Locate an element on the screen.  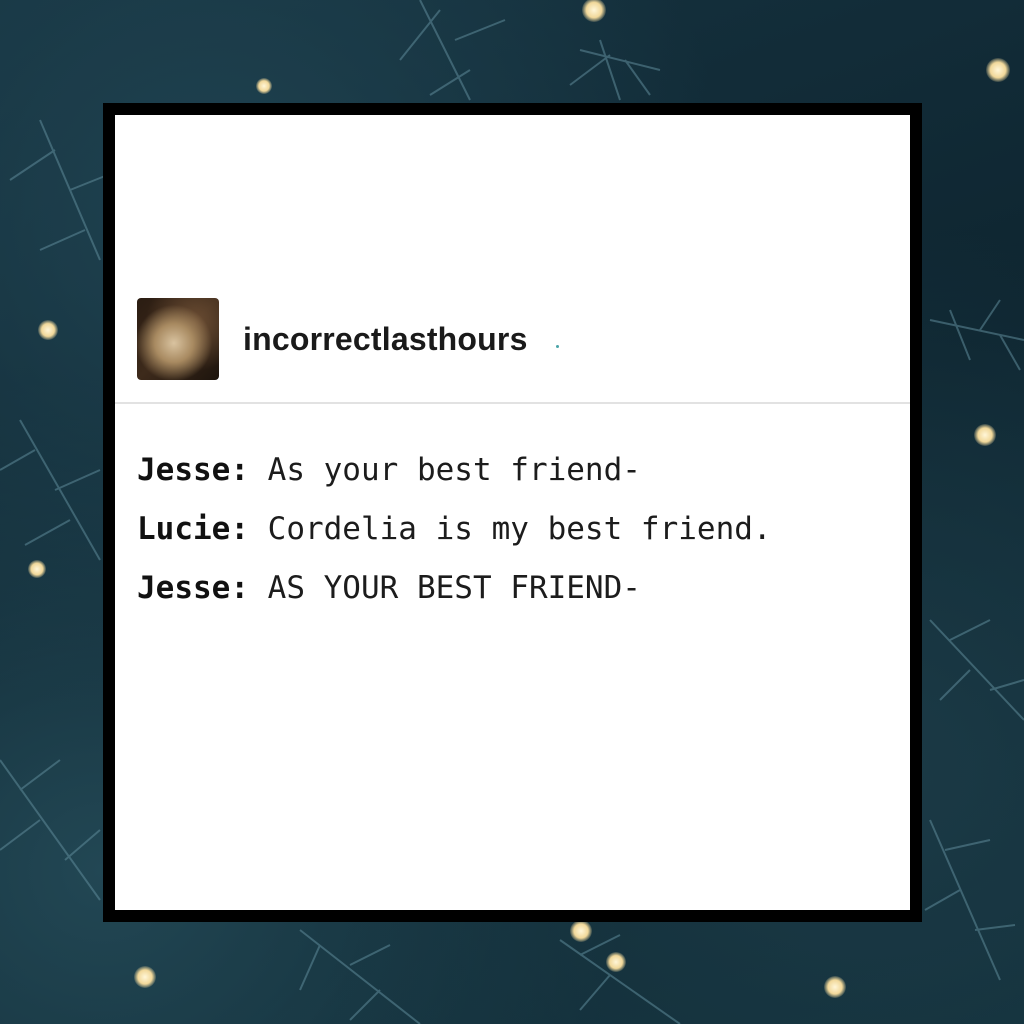
dialogue-line: Jesse: As your best friend- is located at coordinates (523, 470).